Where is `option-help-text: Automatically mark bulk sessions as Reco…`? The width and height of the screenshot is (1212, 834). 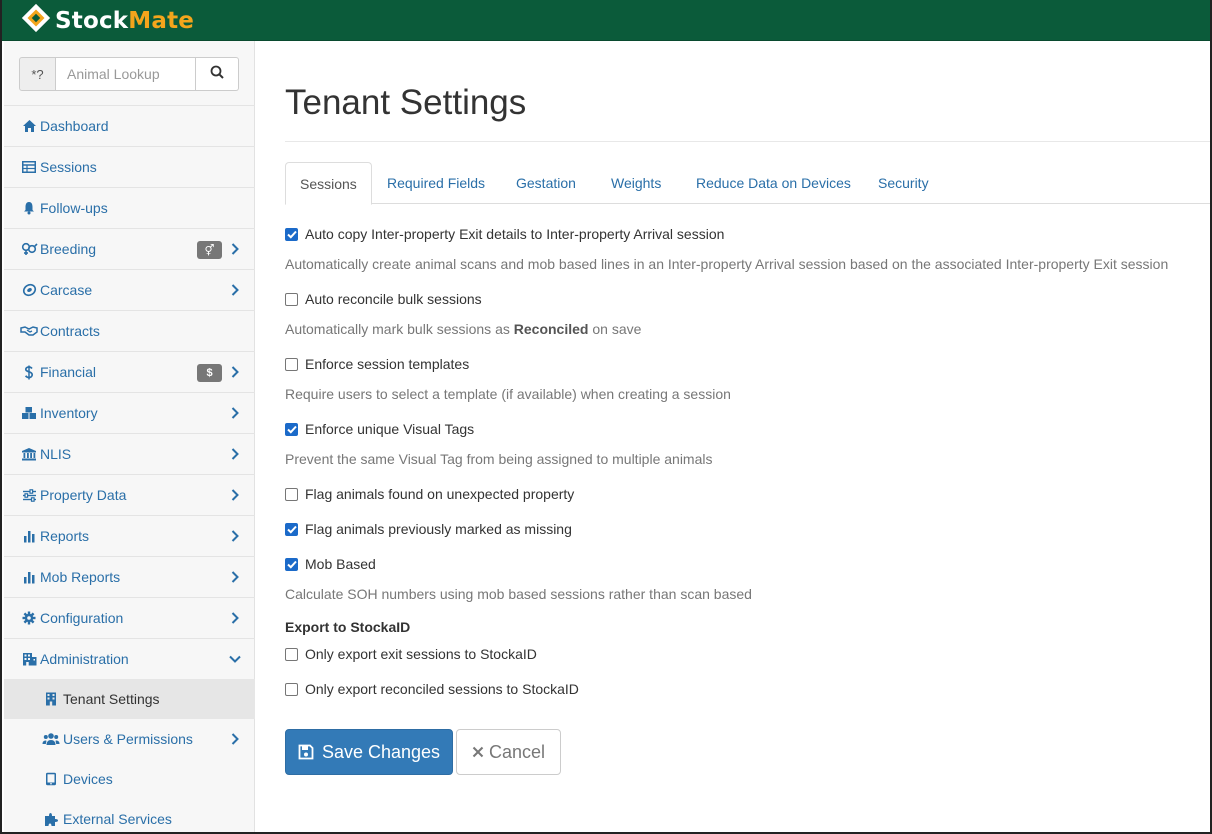
option-help-text: Automatically mark bulk sessions as Reco… is located at coordinates (463, 329).